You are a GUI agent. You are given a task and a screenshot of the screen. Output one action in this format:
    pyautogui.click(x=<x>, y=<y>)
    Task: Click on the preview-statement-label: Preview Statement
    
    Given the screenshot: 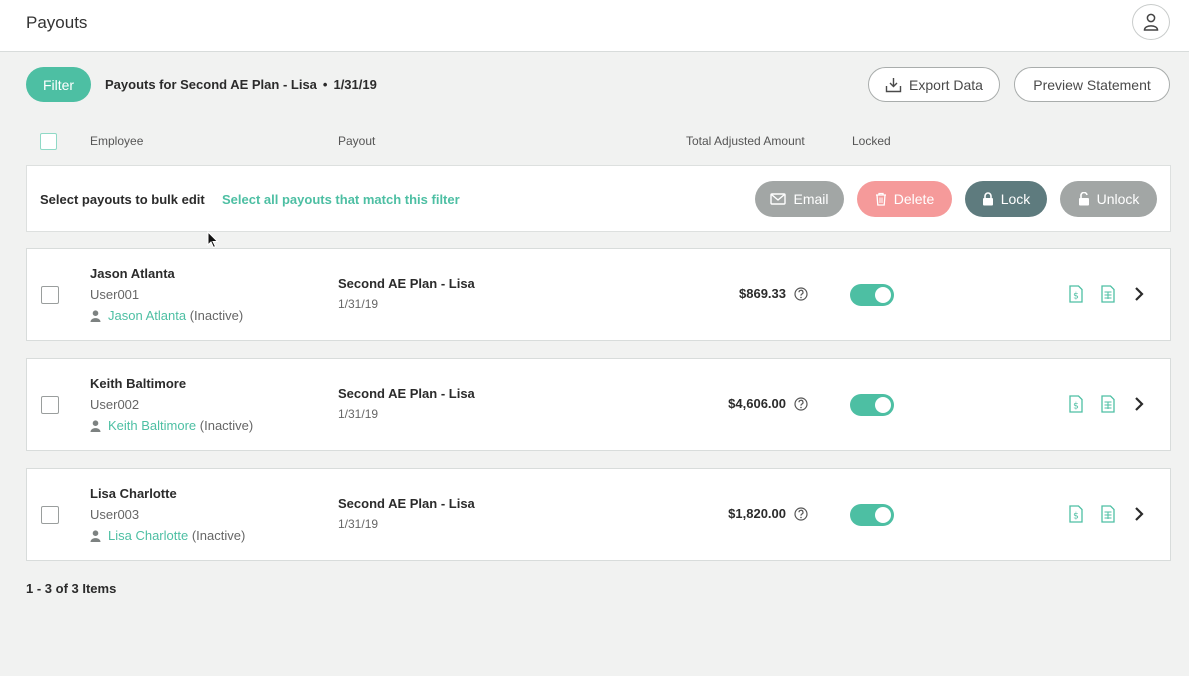 What is the action you would take?
    pyautogui.click(x=1092, y=84)
    